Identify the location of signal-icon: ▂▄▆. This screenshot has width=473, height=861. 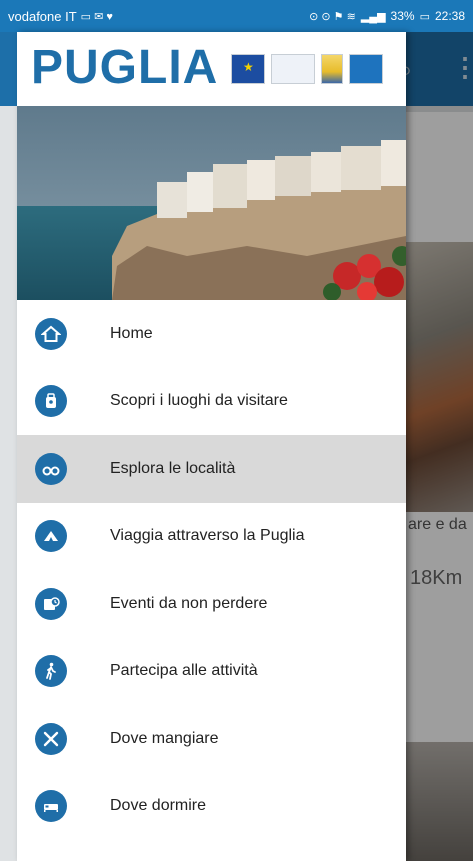
(373, 16).